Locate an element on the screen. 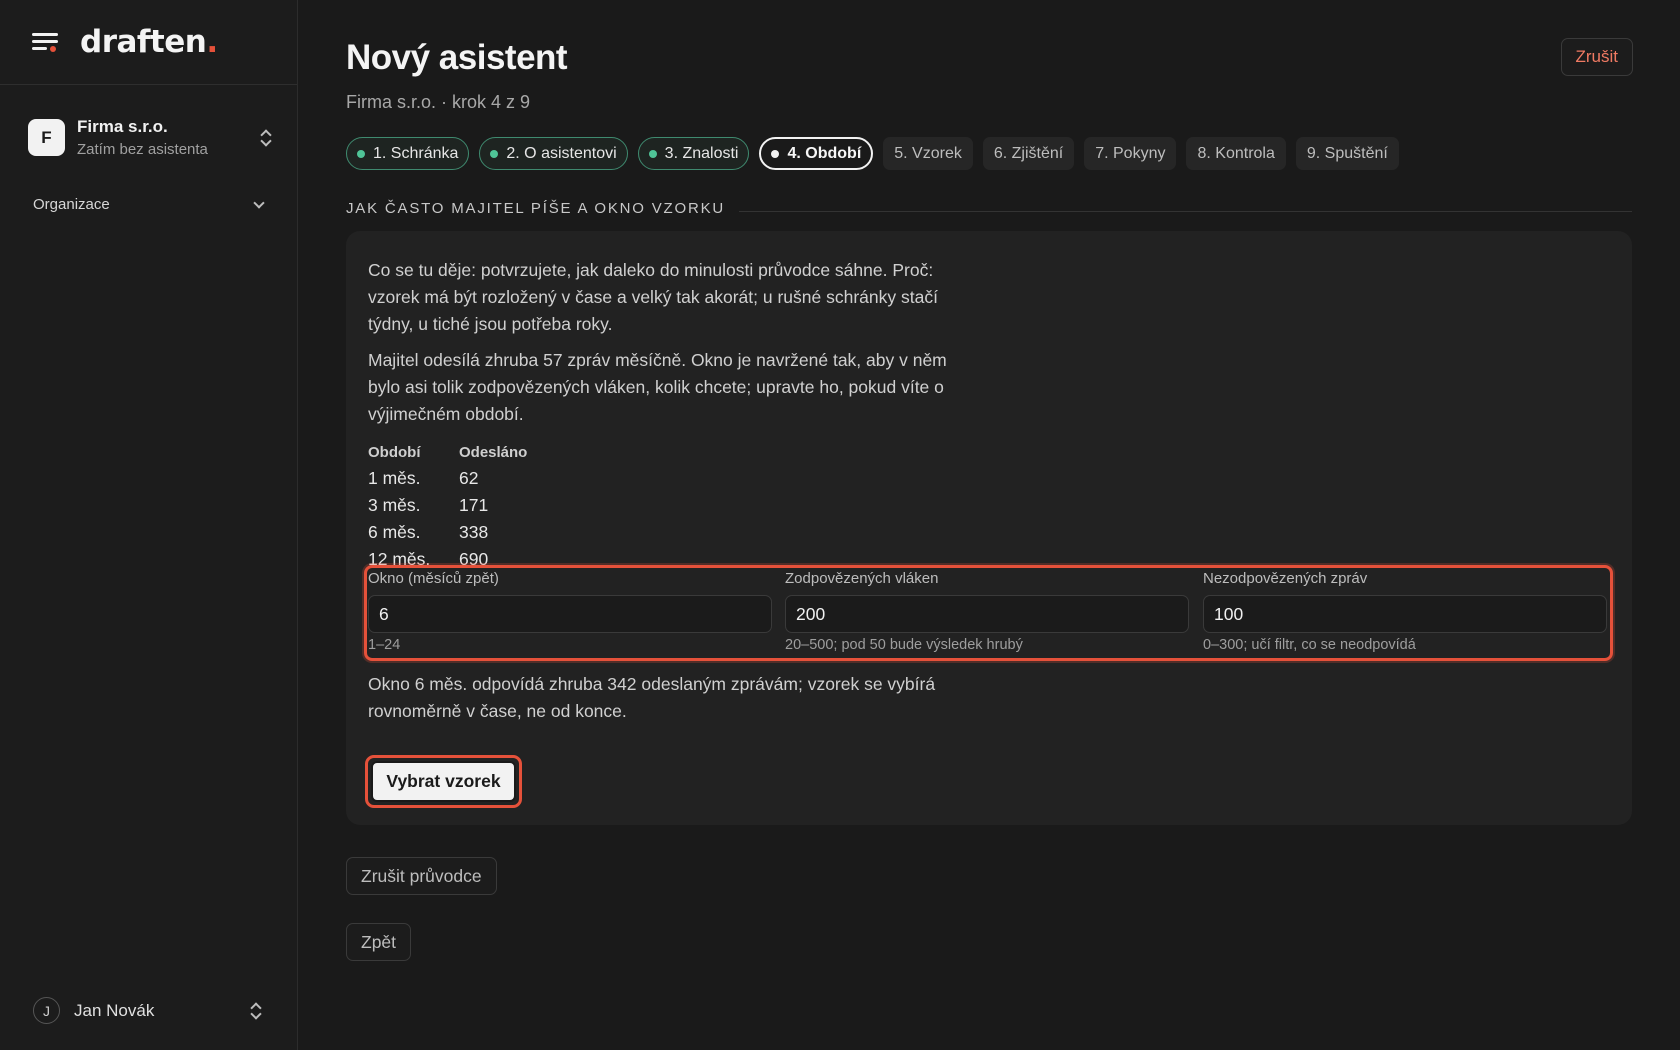 Image resolution: width=1680 pixels, height=1050 pixels. logo: draften. is located at coordinates (149, 42).